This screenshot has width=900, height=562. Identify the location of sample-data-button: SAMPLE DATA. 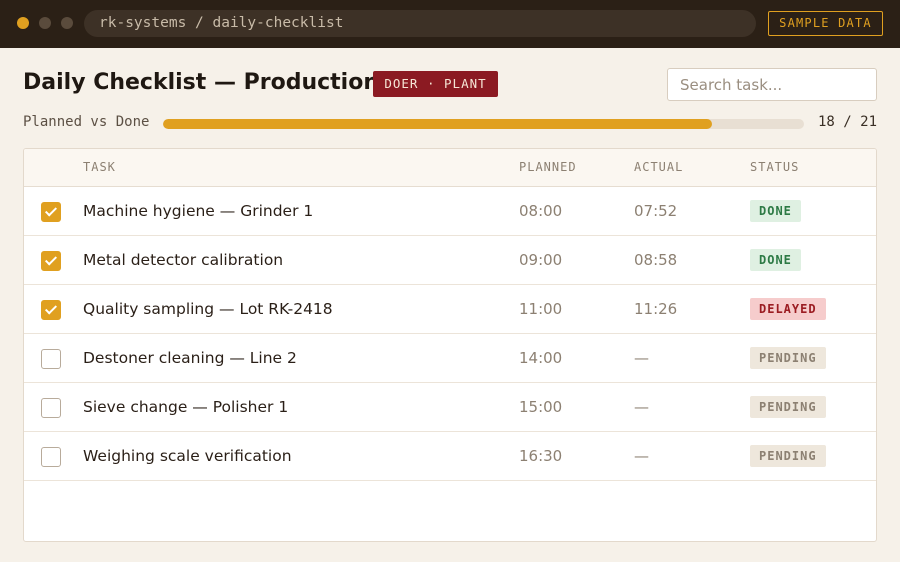
(825, 23).